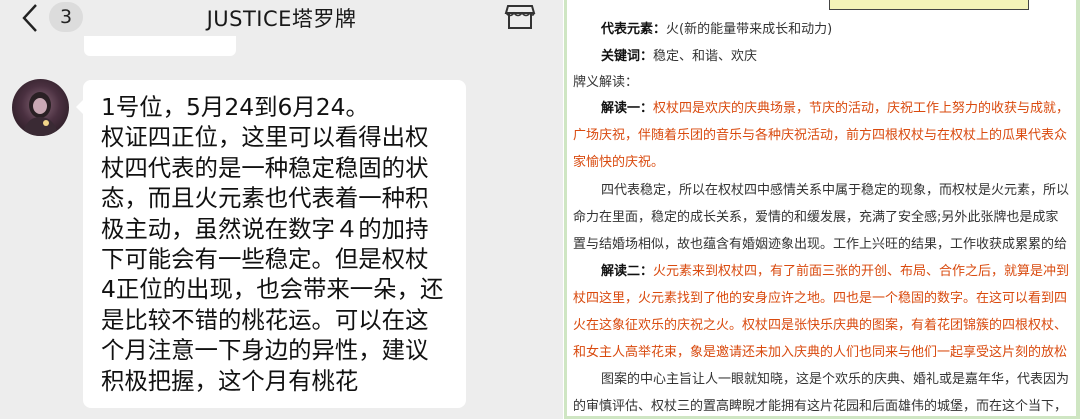 The height and width of the screenshot is (419, 1080). Describe the element at coordinates (265, 228) in the screenshot. I see `message-line: 极主动，虽然说在数字４的加持` at that location.